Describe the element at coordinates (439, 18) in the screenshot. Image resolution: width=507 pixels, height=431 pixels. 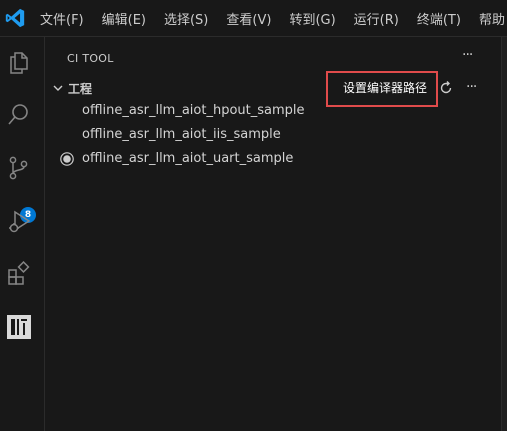
I see `menu-terminal: 终端(T)` at that location.